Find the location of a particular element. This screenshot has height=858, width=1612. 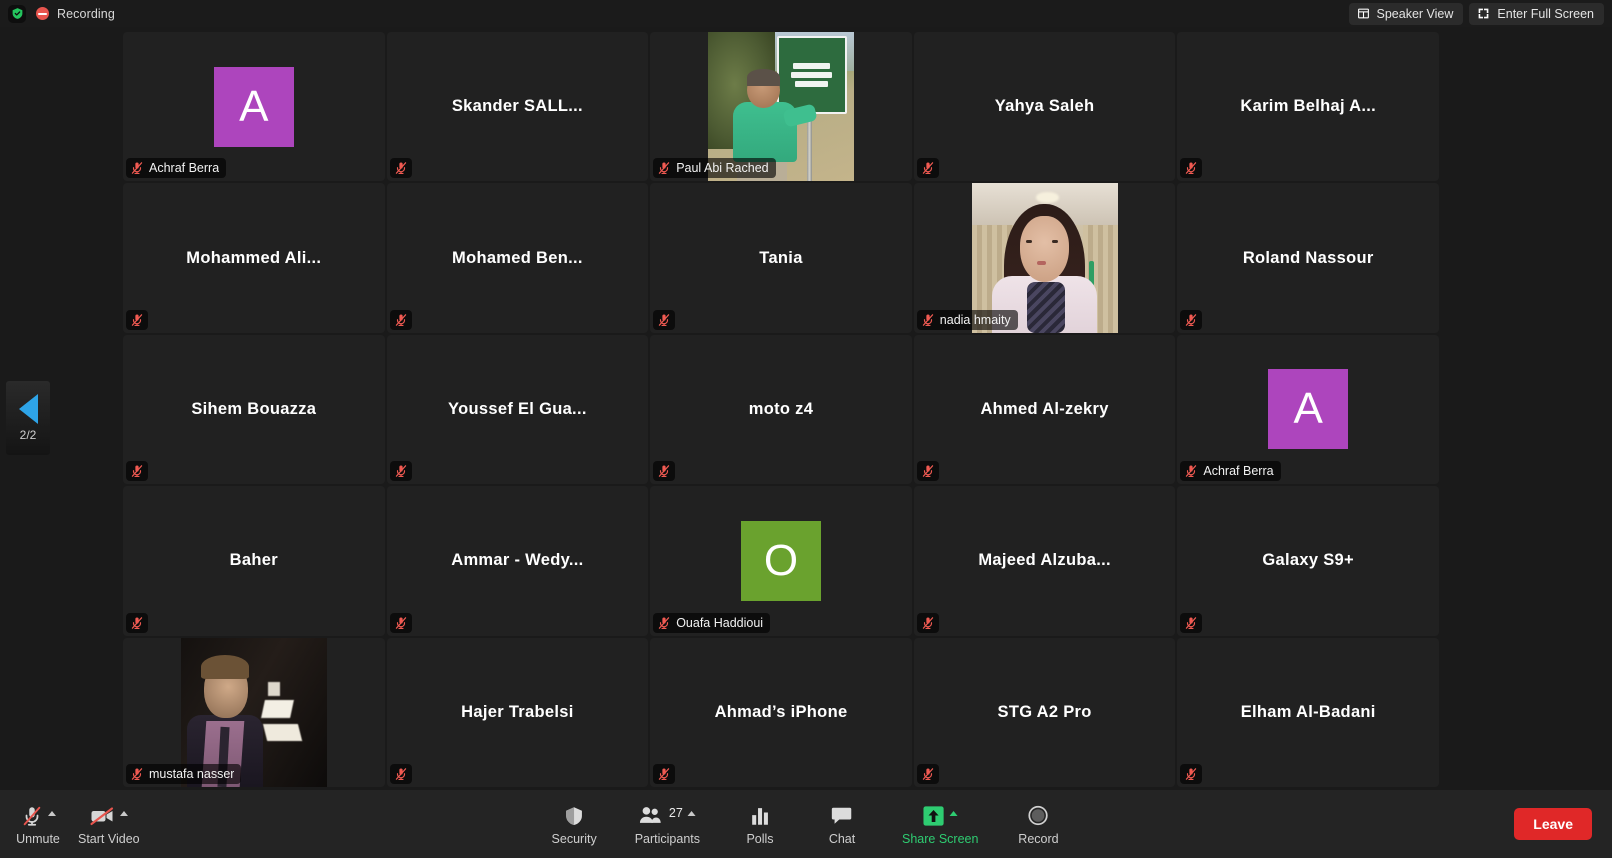

polls-button: Polls is located at coordinates (760, 824).